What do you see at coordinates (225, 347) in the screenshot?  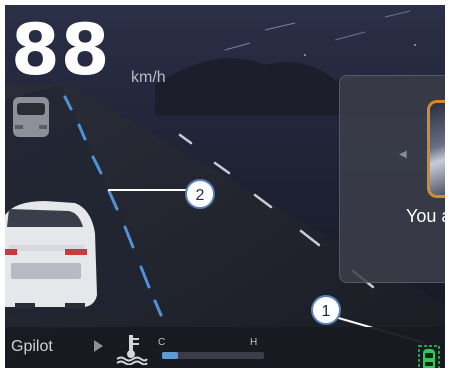 I see `status-bar` at bounding box center [225, 347].